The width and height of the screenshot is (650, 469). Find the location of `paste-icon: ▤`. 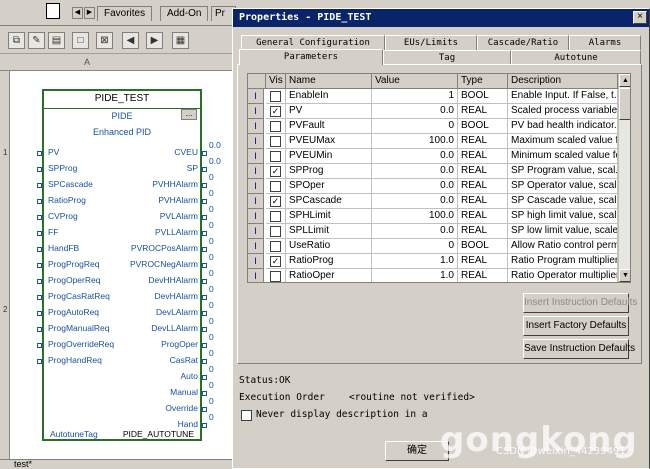

paste-icon: ▤ is located at coordinates (56, 40).